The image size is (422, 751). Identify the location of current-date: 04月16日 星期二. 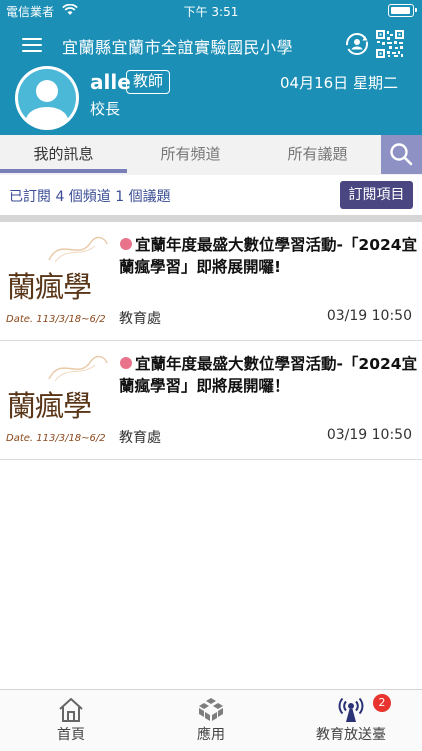
(339, 83).